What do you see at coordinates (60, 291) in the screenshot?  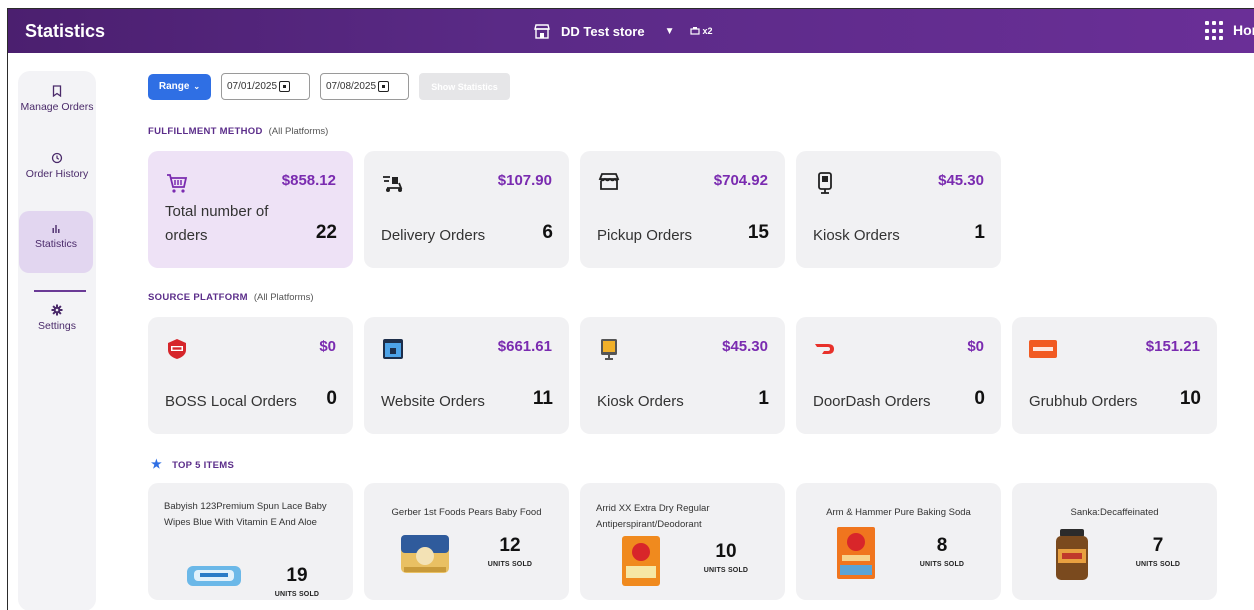 I see `sidebar-divider` at bounding box center [60, 291].